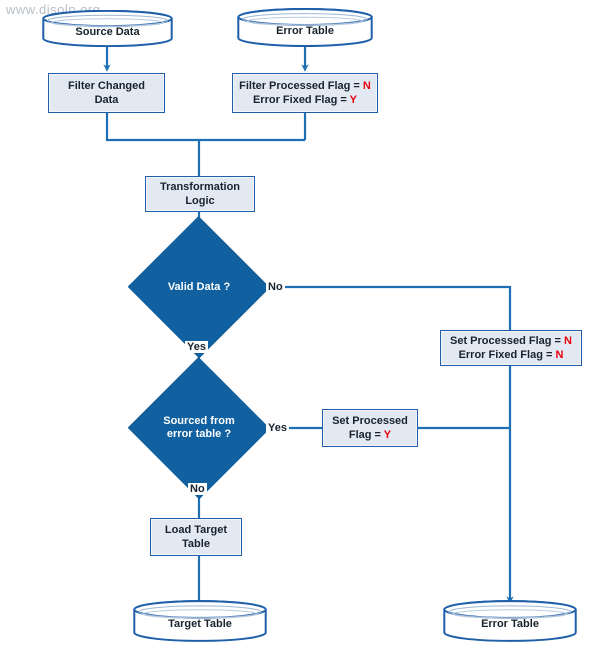 The width and height of the screenshot is (600, 657). I want to click on edge-filter-merge-left, so click(205, 127).